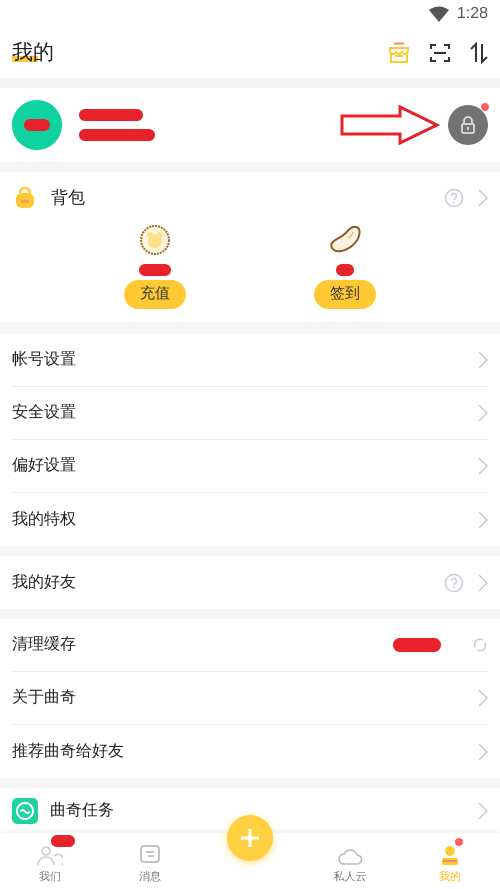 The width and height of the screenshot is (500, 889). I want to click on store-icon, so click(399, 53).